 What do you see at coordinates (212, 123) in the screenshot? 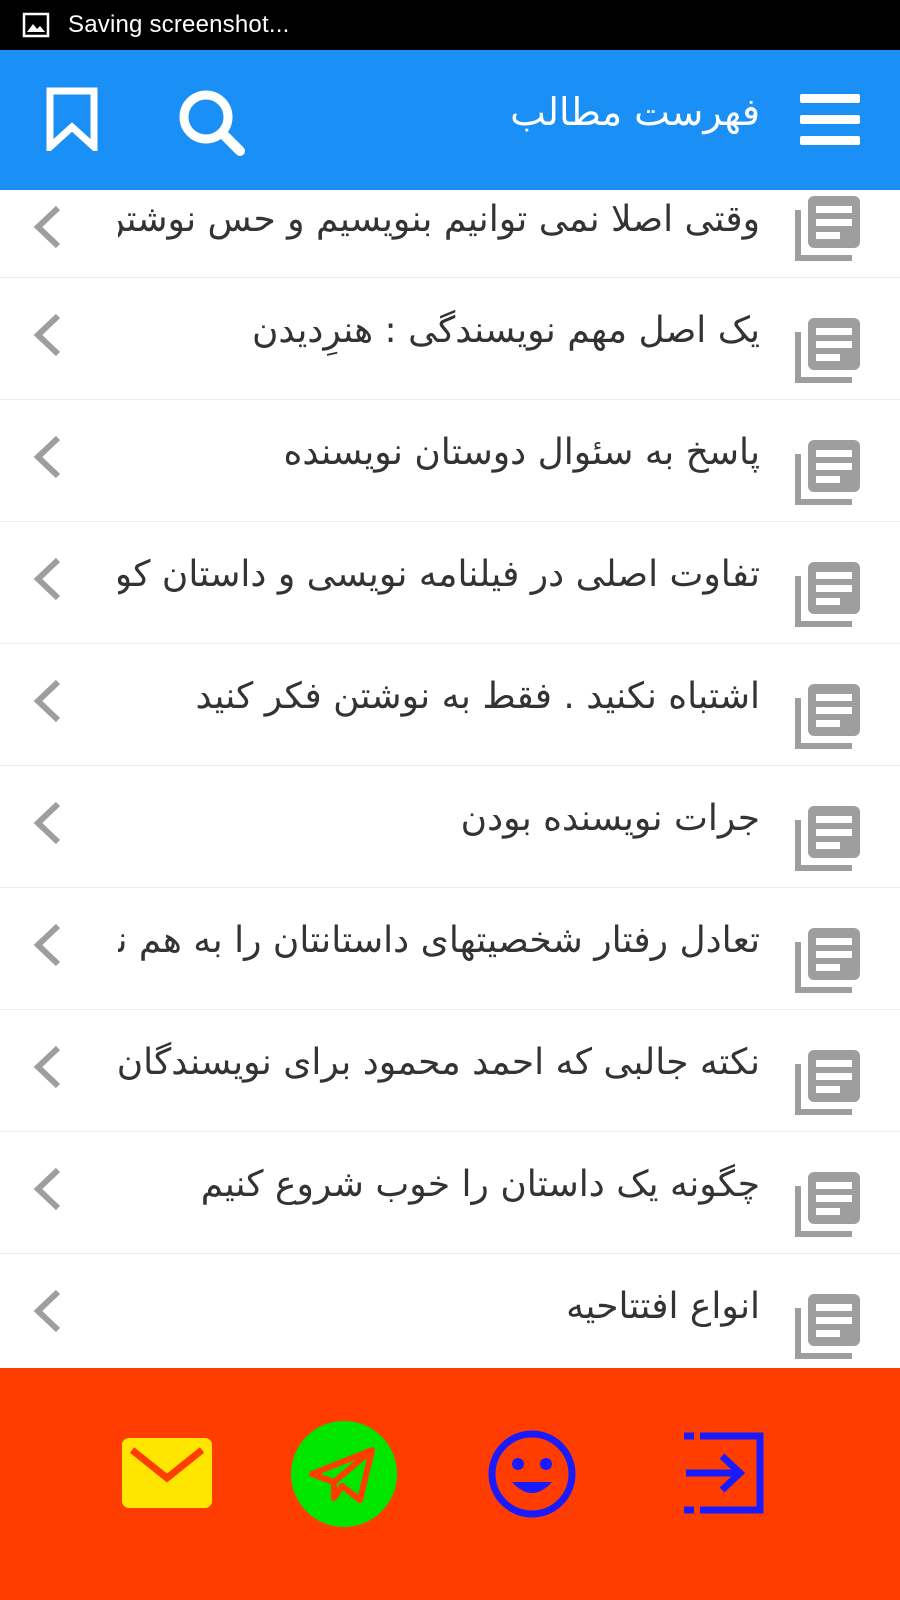
I see `search-icon` at bounding box center [212, 123].